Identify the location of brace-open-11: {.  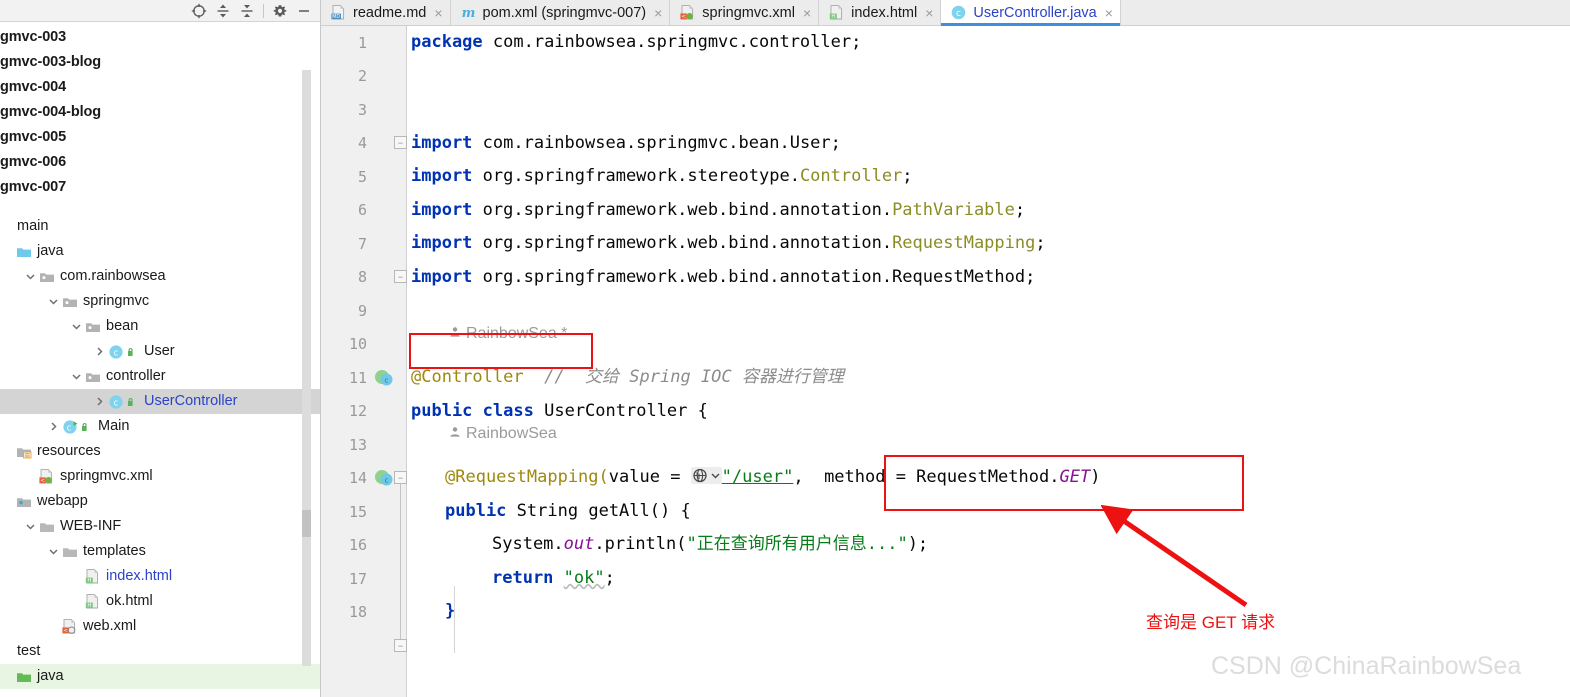
(702, 410).